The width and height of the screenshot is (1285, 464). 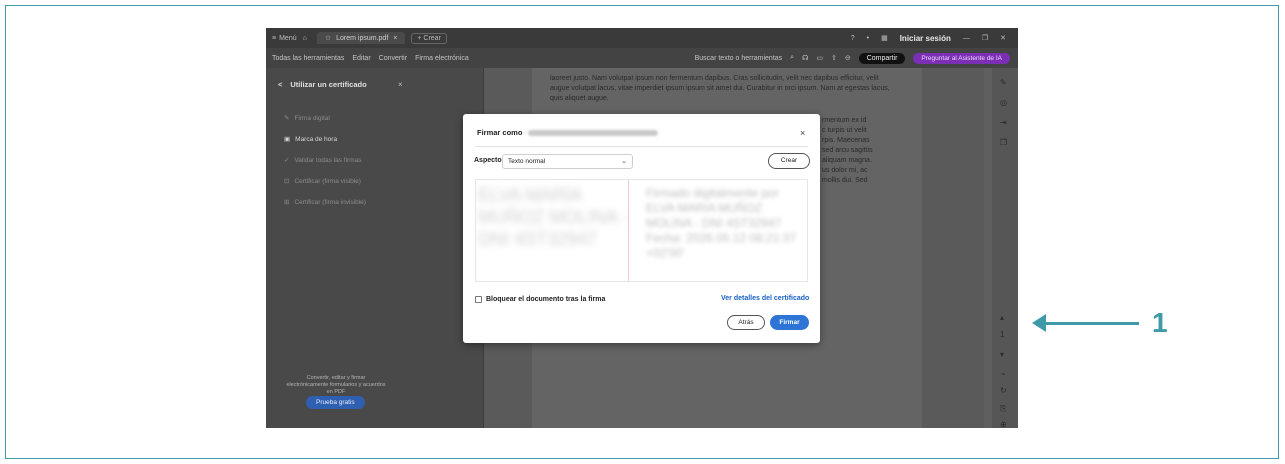 What do you see at coordinates (834, 58) in the screenshot?
I see `upload-icon: ⇧` at bounding box center [834, 58].